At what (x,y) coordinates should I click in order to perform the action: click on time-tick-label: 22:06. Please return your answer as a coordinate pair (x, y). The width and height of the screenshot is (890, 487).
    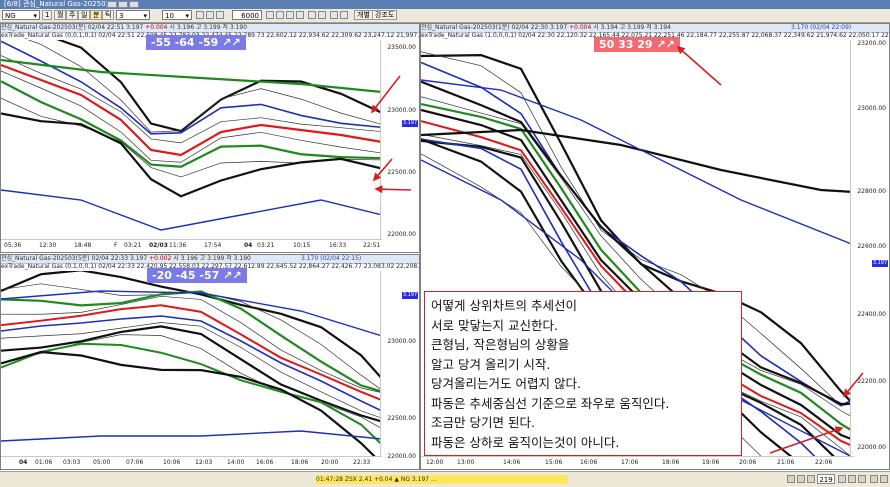
    Looking at the image, I should click on (824, 462).